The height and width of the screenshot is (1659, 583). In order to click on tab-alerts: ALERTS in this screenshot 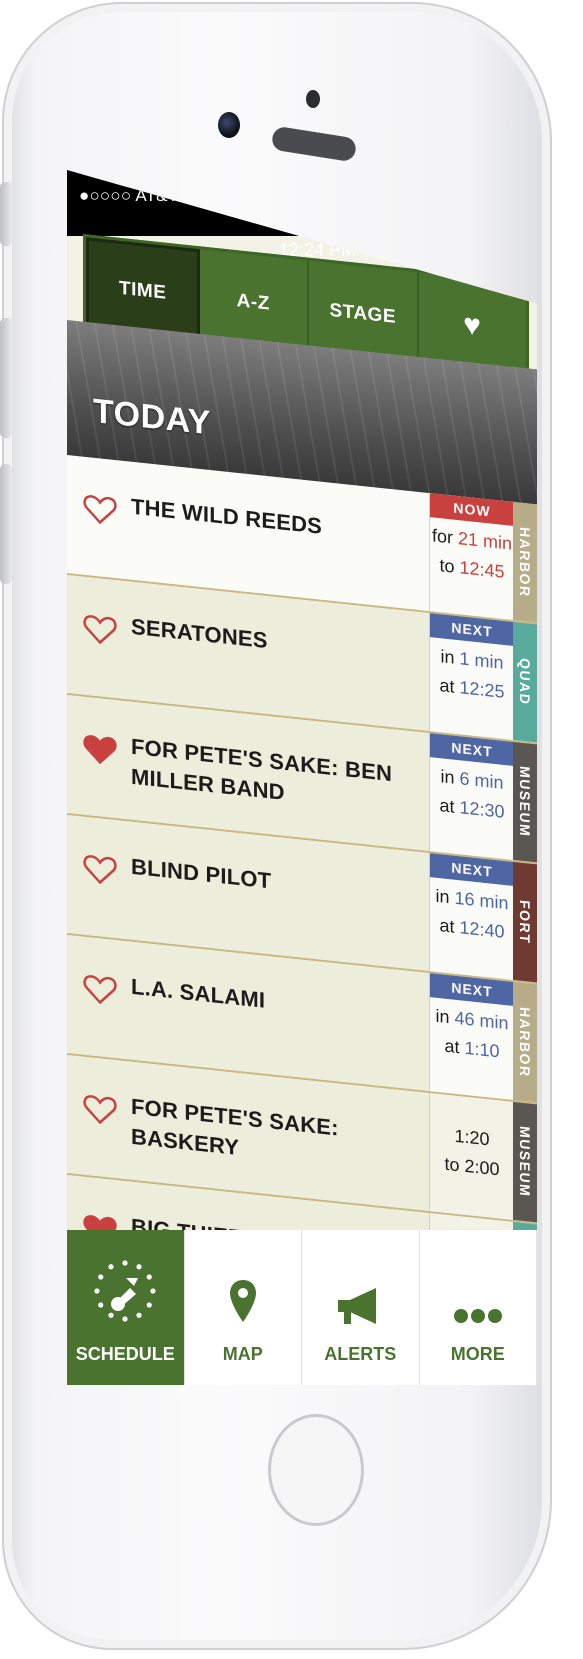, I will do `click(361, 1307)`.